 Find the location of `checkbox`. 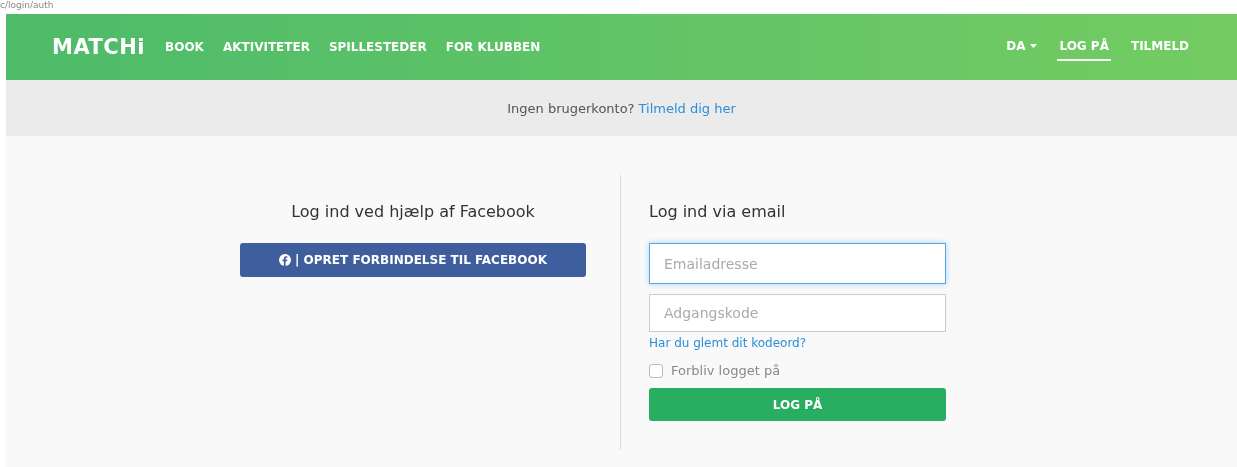

checkbox is located at coordinates (656, 370).